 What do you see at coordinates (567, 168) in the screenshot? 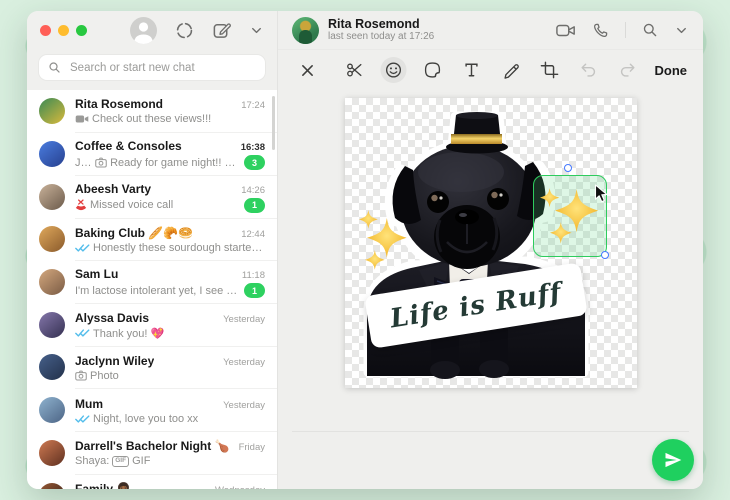
I see `rotate-handle` at bounding box center [567, 168].